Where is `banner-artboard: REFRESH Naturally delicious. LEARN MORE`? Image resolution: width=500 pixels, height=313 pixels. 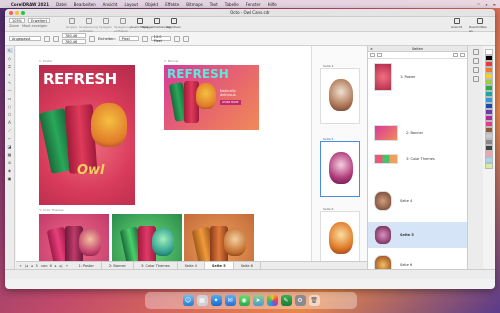
banner-artboard: REFRESH Naturally delicious. LEARN MORE is located at coordinates (211, 97).